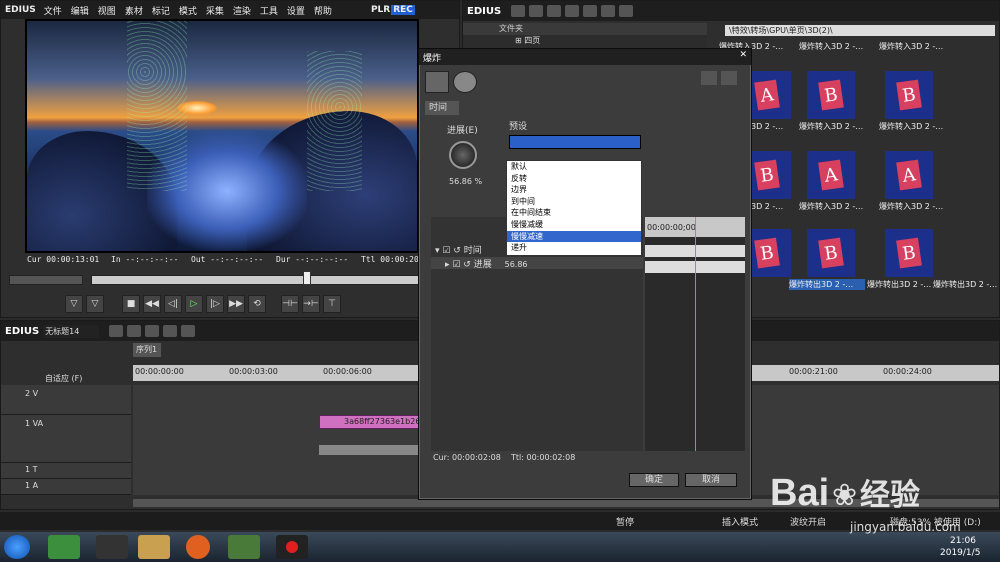  I want to click on fit-control: 自适应 (F), so click(63, 378).